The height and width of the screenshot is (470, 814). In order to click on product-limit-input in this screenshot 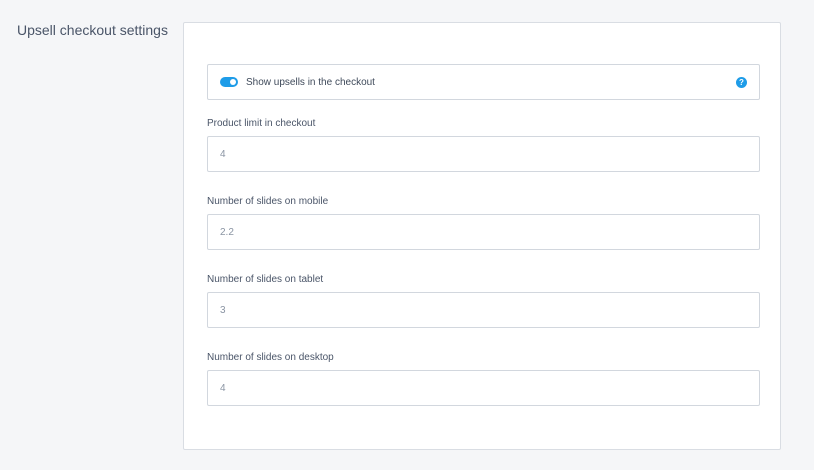, I will do `click(483, 154)`.